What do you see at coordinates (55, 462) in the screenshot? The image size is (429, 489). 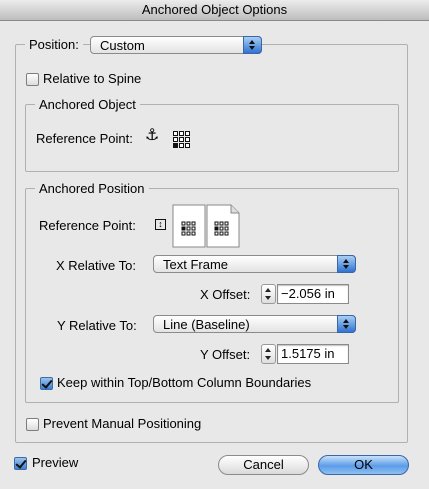 I see `preview-label: Preview` at bounding box center [55, 462].